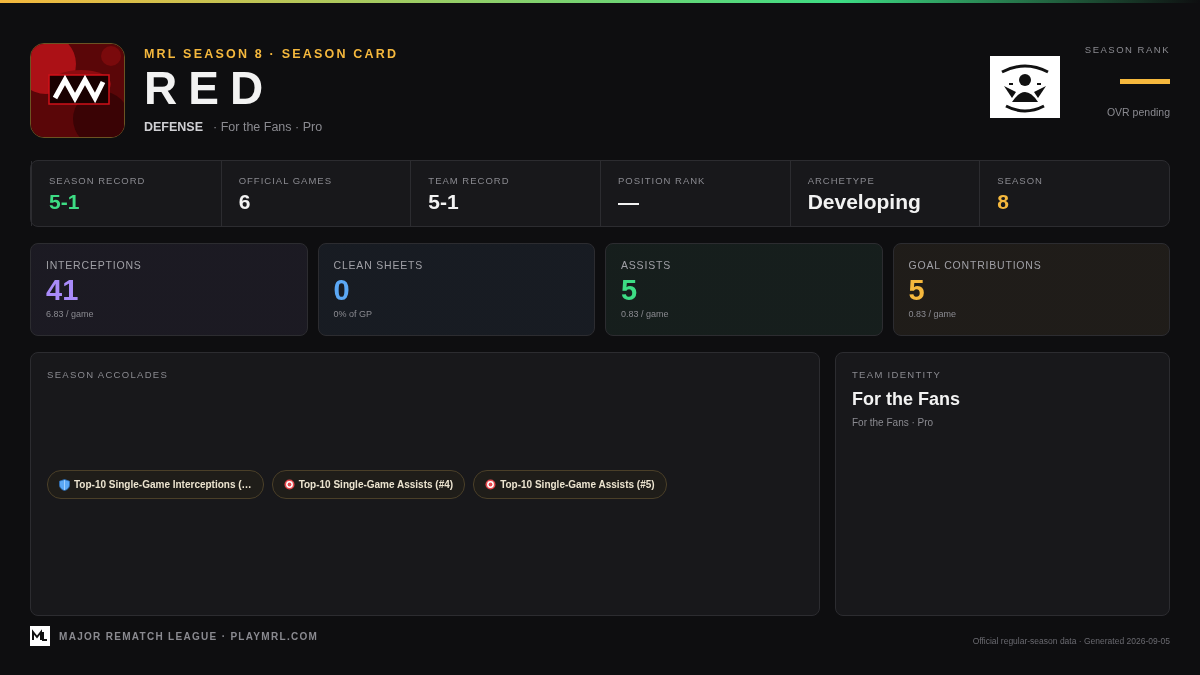 The height and width of the screenshot is (675, 1200). Describe the element at coordinates (94, 265) in the screenshot. I see `card-label: INTERCEPTIONS` at that location.